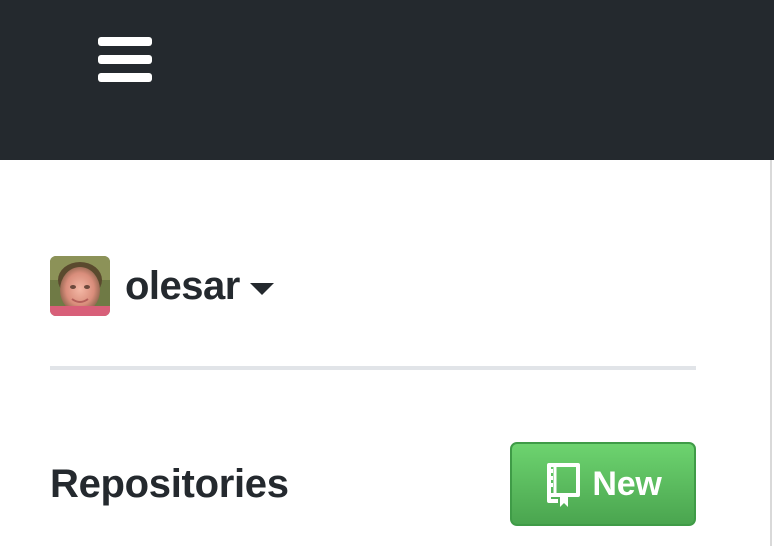  What do you see at coordinates (627, 483) in the screenshot?
I see `new-button-label: New` at bounding box center [627, 483].